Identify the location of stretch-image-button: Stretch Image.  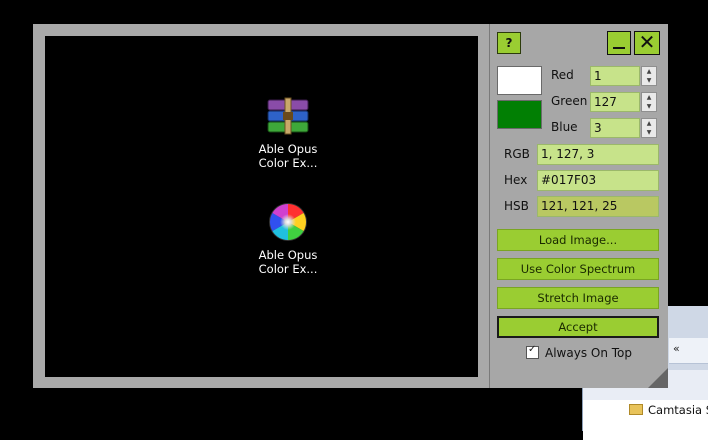
(578, 298).